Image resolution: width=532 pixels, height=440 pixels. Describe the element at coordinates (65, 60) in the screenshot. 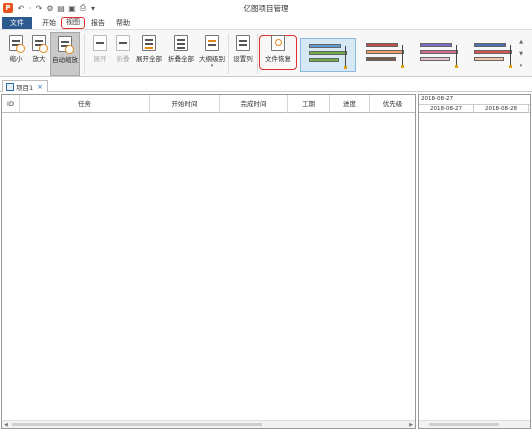

I see `auto-zoom-label: 自动缩放` at that location.